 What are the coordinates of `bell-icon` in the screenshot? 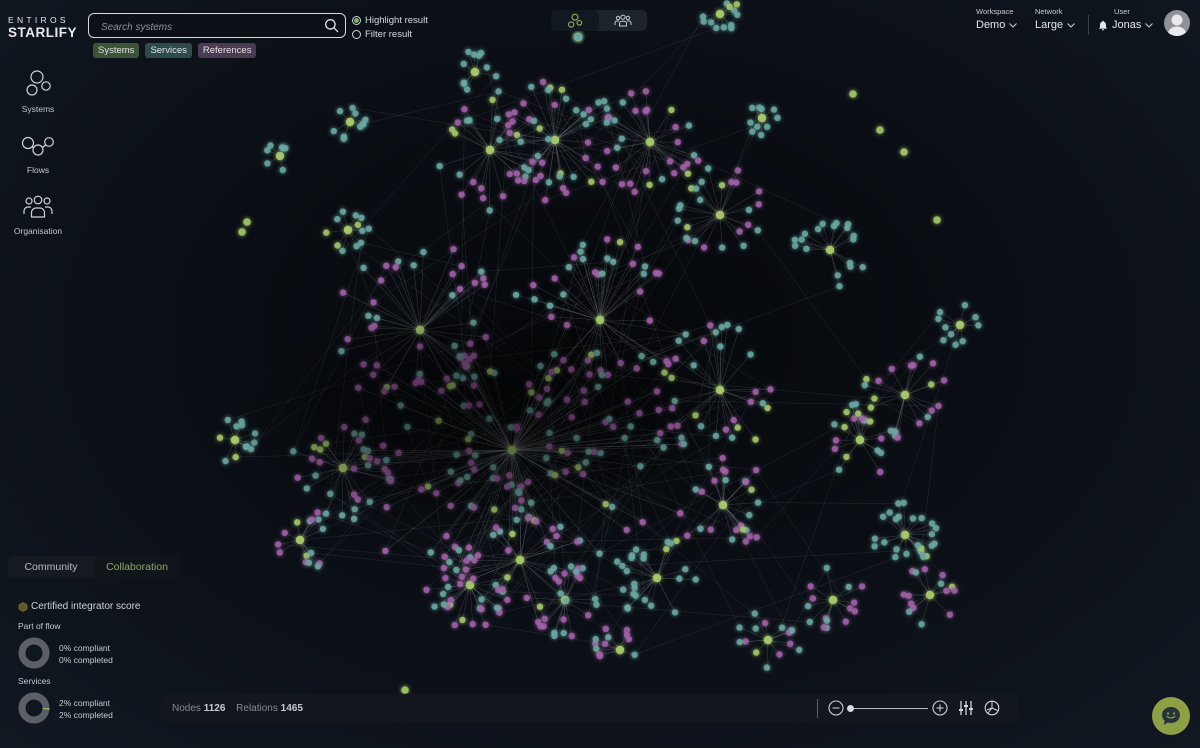 It's located at (1103, 25).